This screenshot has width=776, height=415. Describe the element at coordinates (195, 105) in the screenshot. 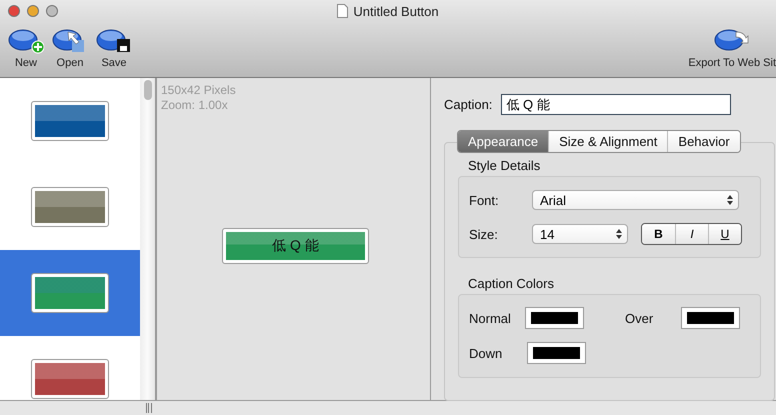

I see `zoom-info: Zoom: 1.00x` at that location.